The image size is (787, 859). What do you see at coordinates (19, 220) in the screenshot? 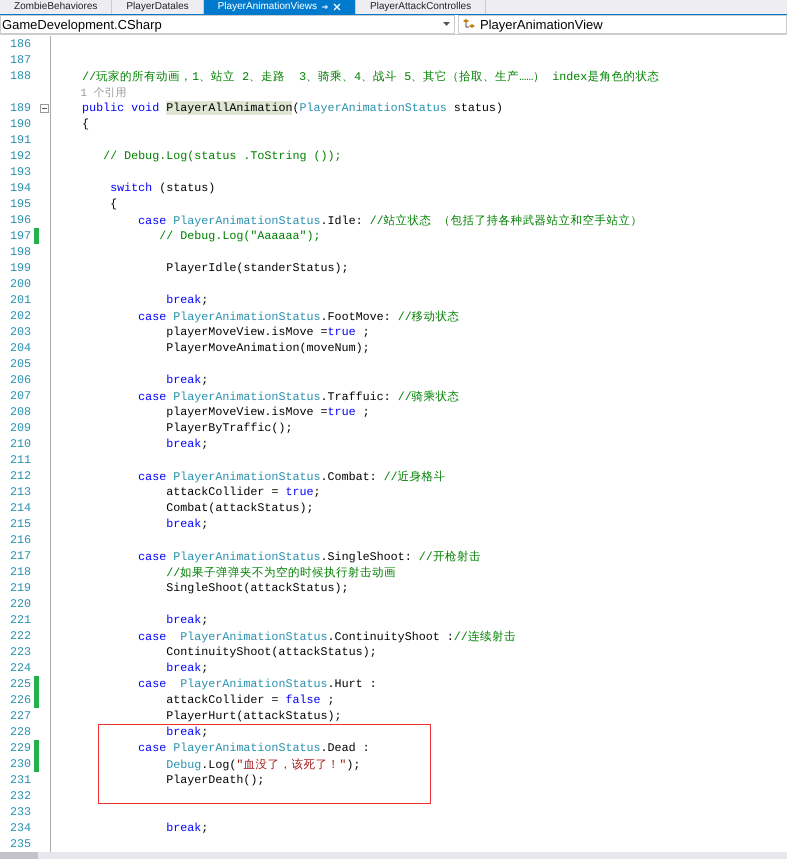
I see `line-number: 196` at bounding box center [19, 220].